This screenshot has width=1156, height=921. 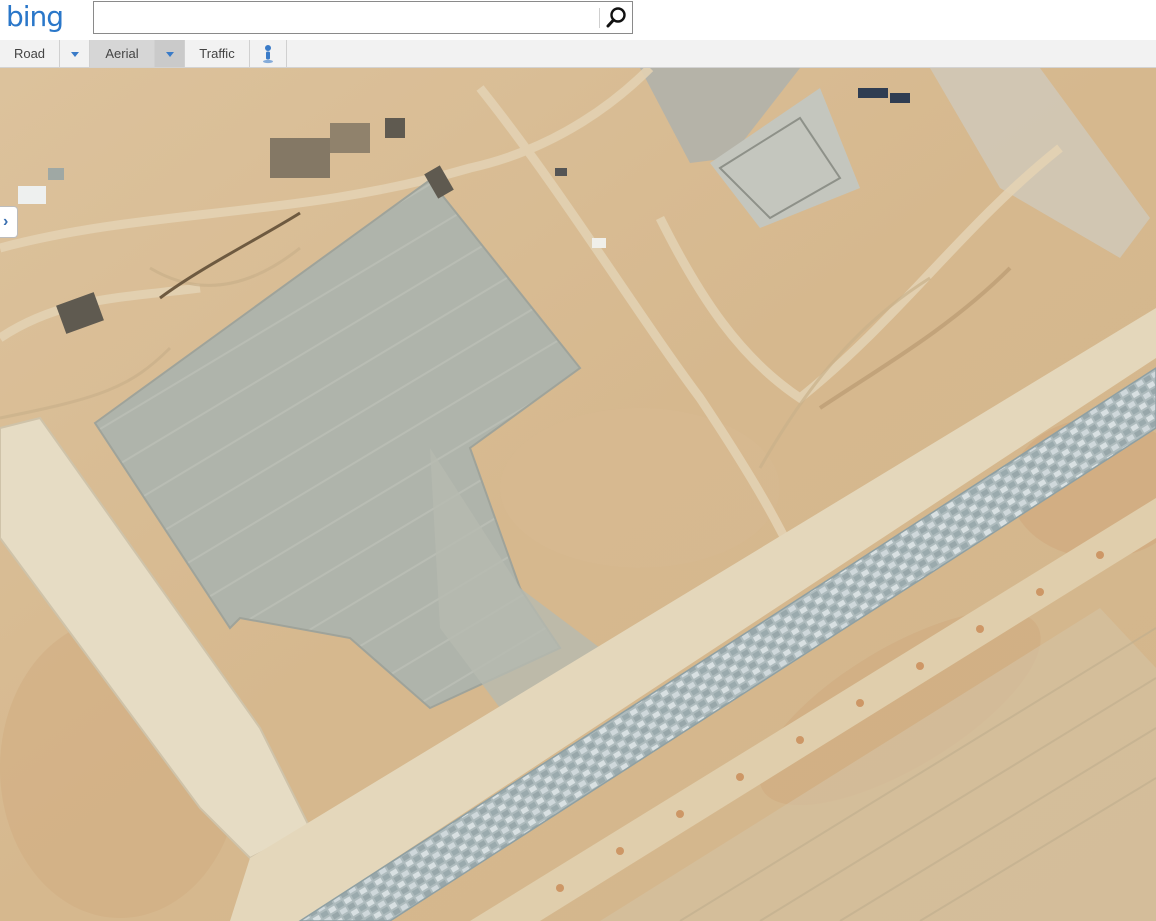 I want to click on road-button: Road, so click(x=30, y=53).